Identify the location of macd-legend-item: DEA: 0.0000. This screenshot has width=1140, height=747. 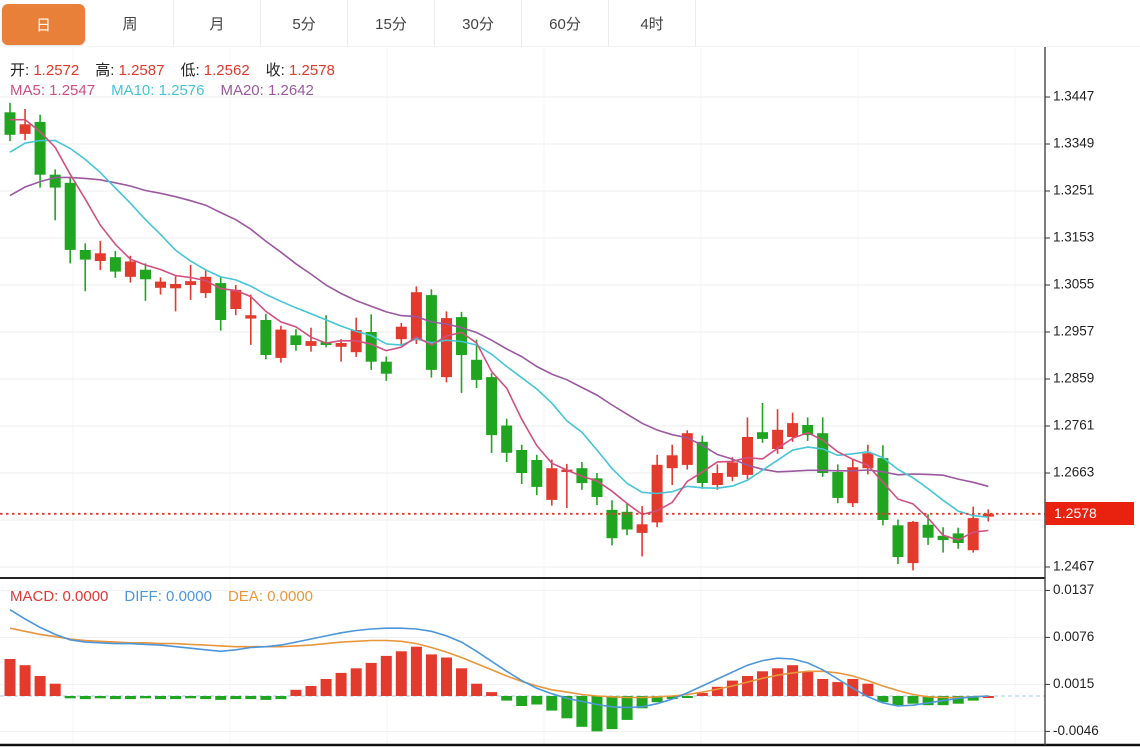
(270, 596).